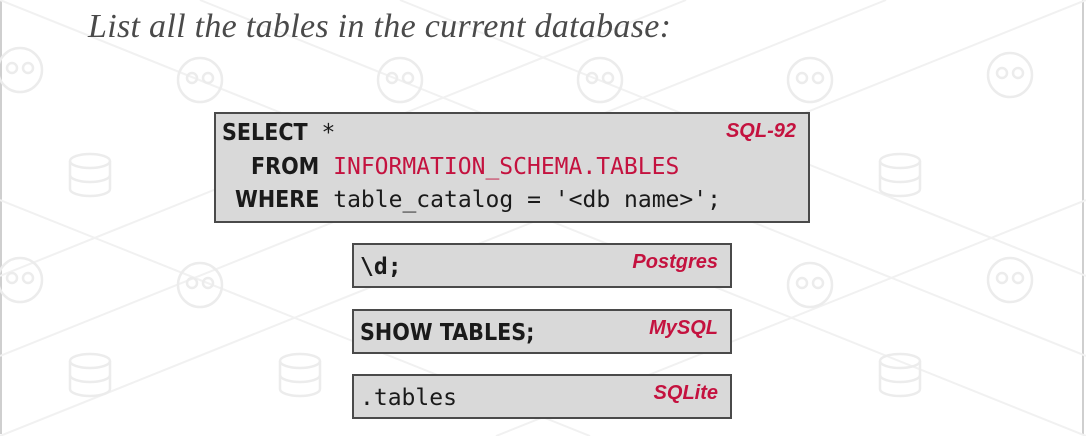 Image resolution: width=1086 pixels, height=436 pixels. I want to click on code-line-select: SELECT *, so click(278, 133).